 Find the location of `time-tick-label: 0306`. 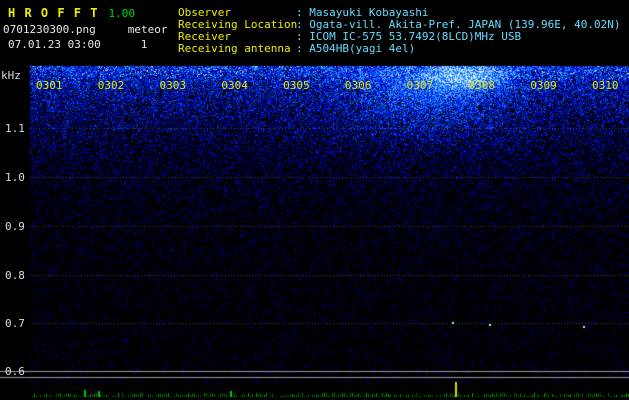

time-tick-label: 0306 is located at coordinates (358, 85).